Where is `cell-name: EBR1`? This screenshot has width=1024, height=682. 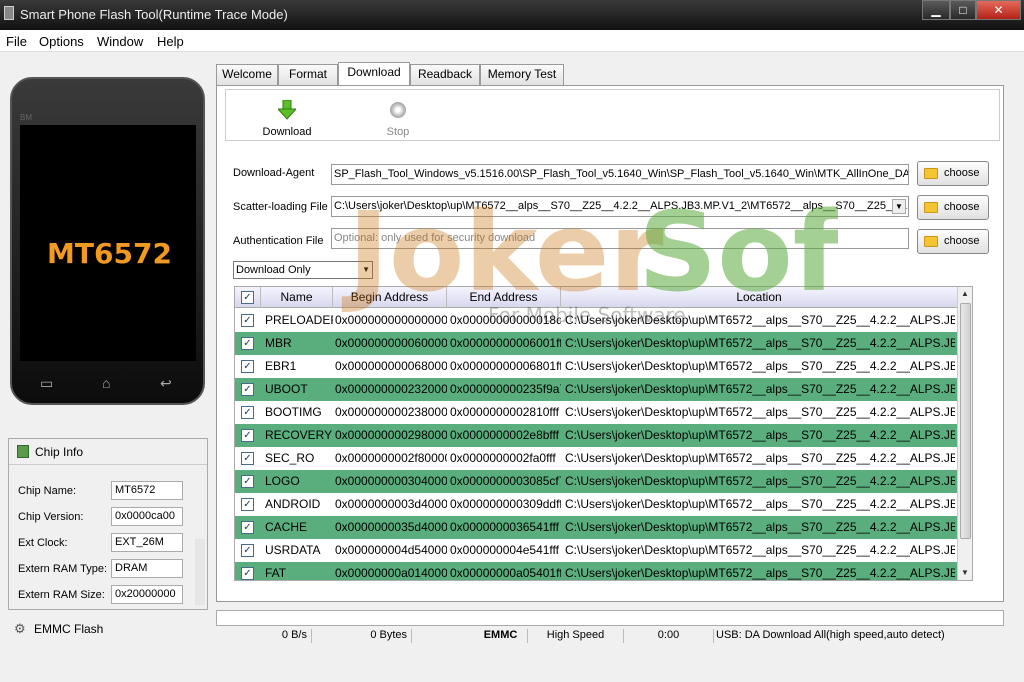 cell-name: EBR1 is located at coordinates (281, 366).